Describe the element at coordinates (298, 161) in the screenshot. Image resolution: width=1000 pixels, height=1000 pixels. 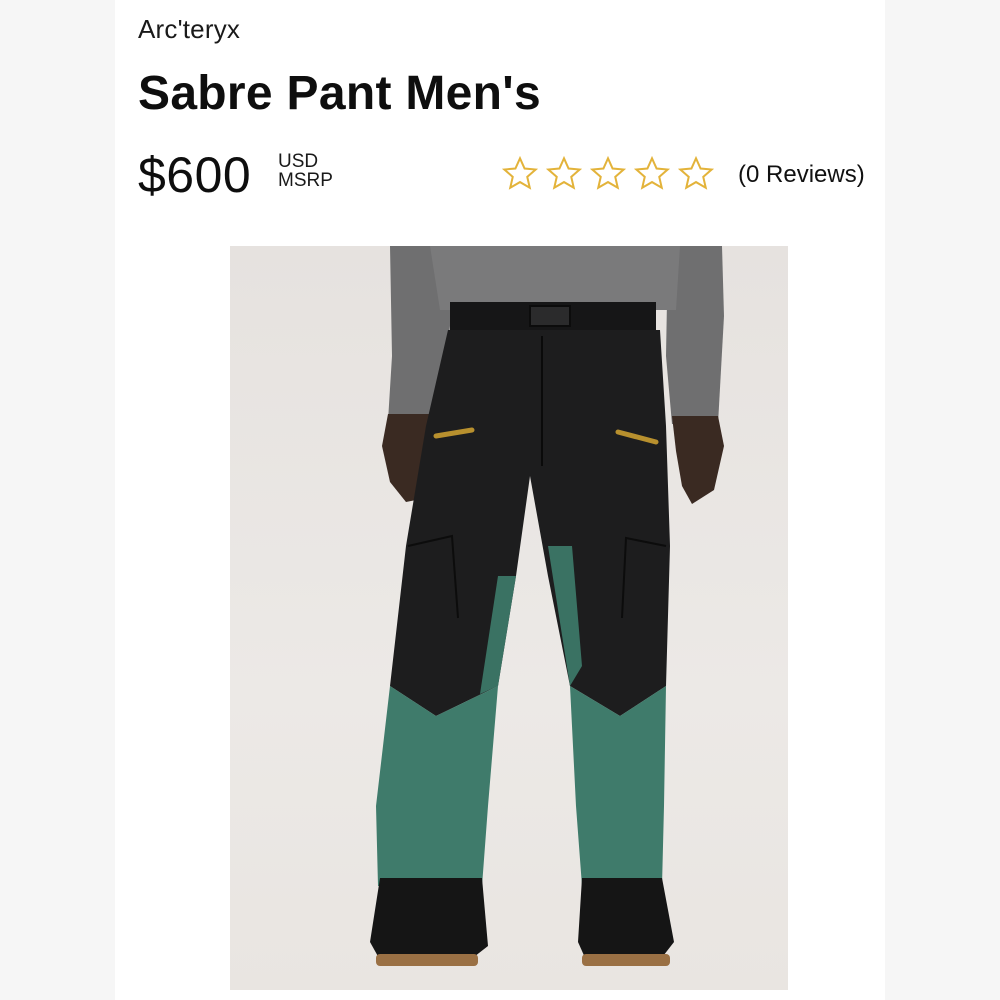
I see `currency-label: USD` at that location.